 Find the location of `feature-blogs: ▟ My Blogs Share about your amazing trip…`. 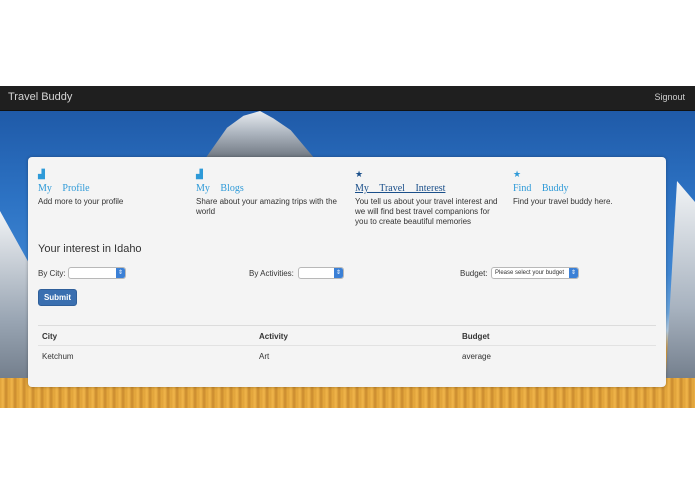

feature-blogs: ▟ My Blogs Share about your amazing trip… is located at coordinates (271, 192).